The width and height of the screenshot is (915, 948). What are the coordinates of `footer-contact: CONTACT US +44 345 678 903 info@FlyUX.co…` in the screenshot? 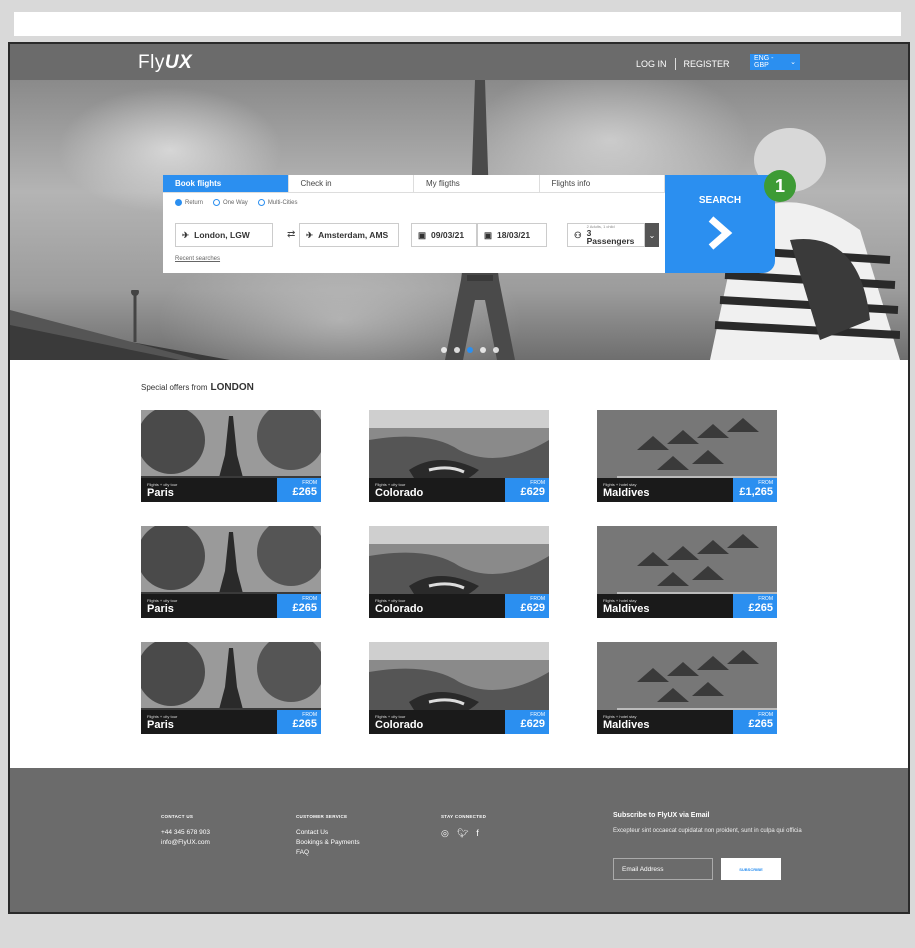 It's located at (185, 830).